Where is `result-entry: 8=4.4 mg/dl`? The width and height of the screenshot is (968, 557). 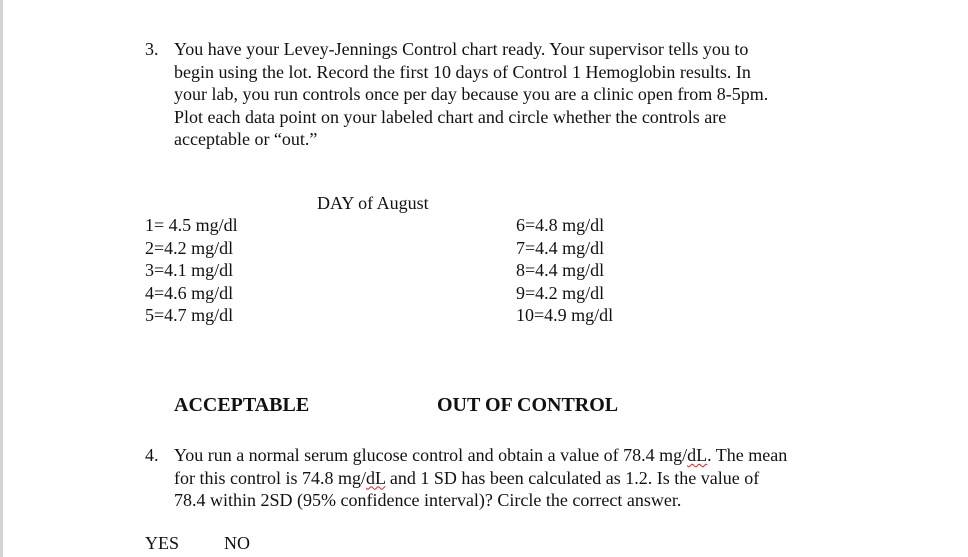 result-entry: 8=4.4 mg/dl is located at coordinates (560, 270).